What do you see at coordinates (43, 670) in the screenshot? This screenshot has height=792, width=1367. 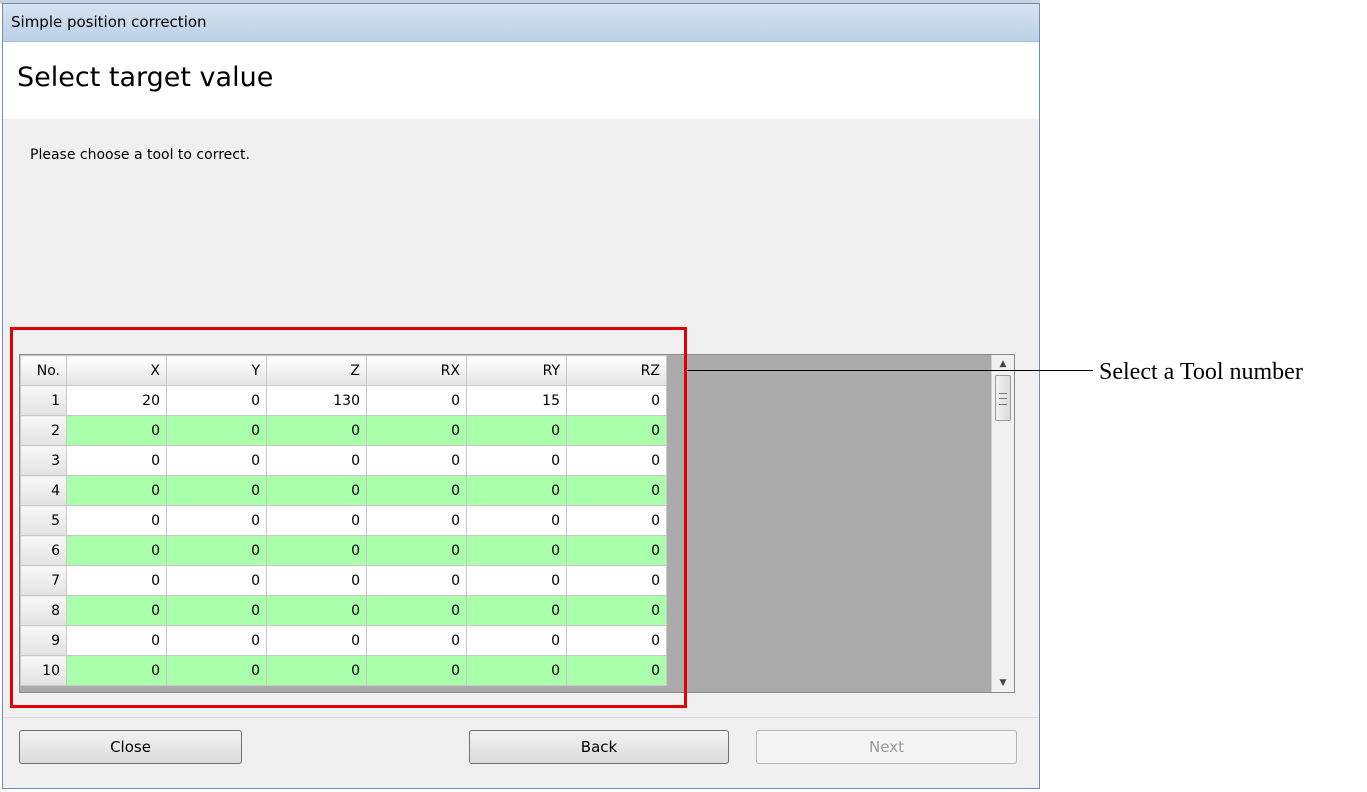 I see `row-number-cell: 10` at bounding box center [43, 670].